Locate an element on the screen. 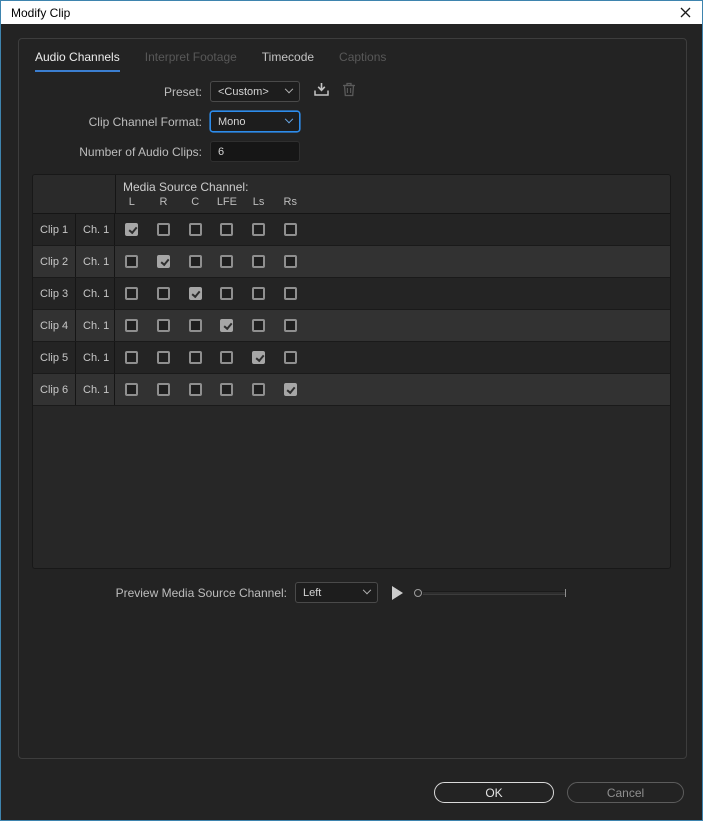 This screenshot has width=703, height=821. checkbox-clip2-l is located at coordinates (132, 261).